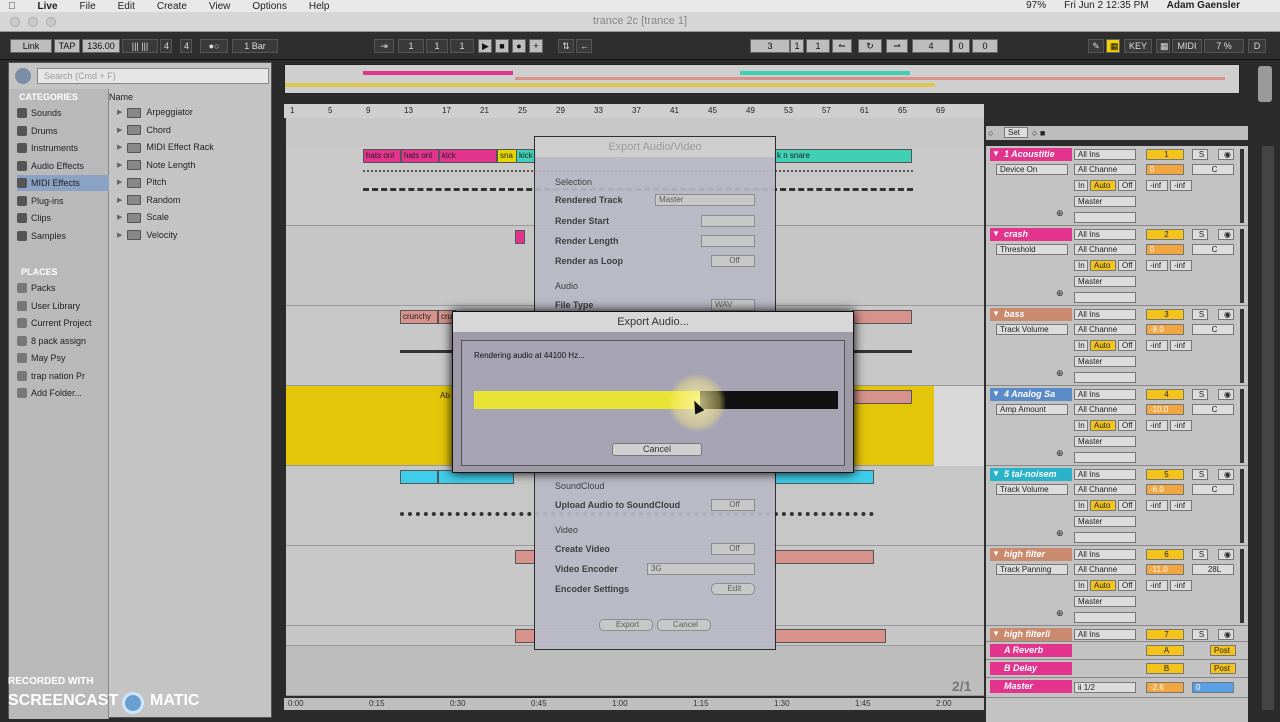 The image size is (1280, 722). What do you see at coordinates (1032, 409) in the screenshot?
I see `device-chooser: Amp Amount` at bounding box center [1032, 409].